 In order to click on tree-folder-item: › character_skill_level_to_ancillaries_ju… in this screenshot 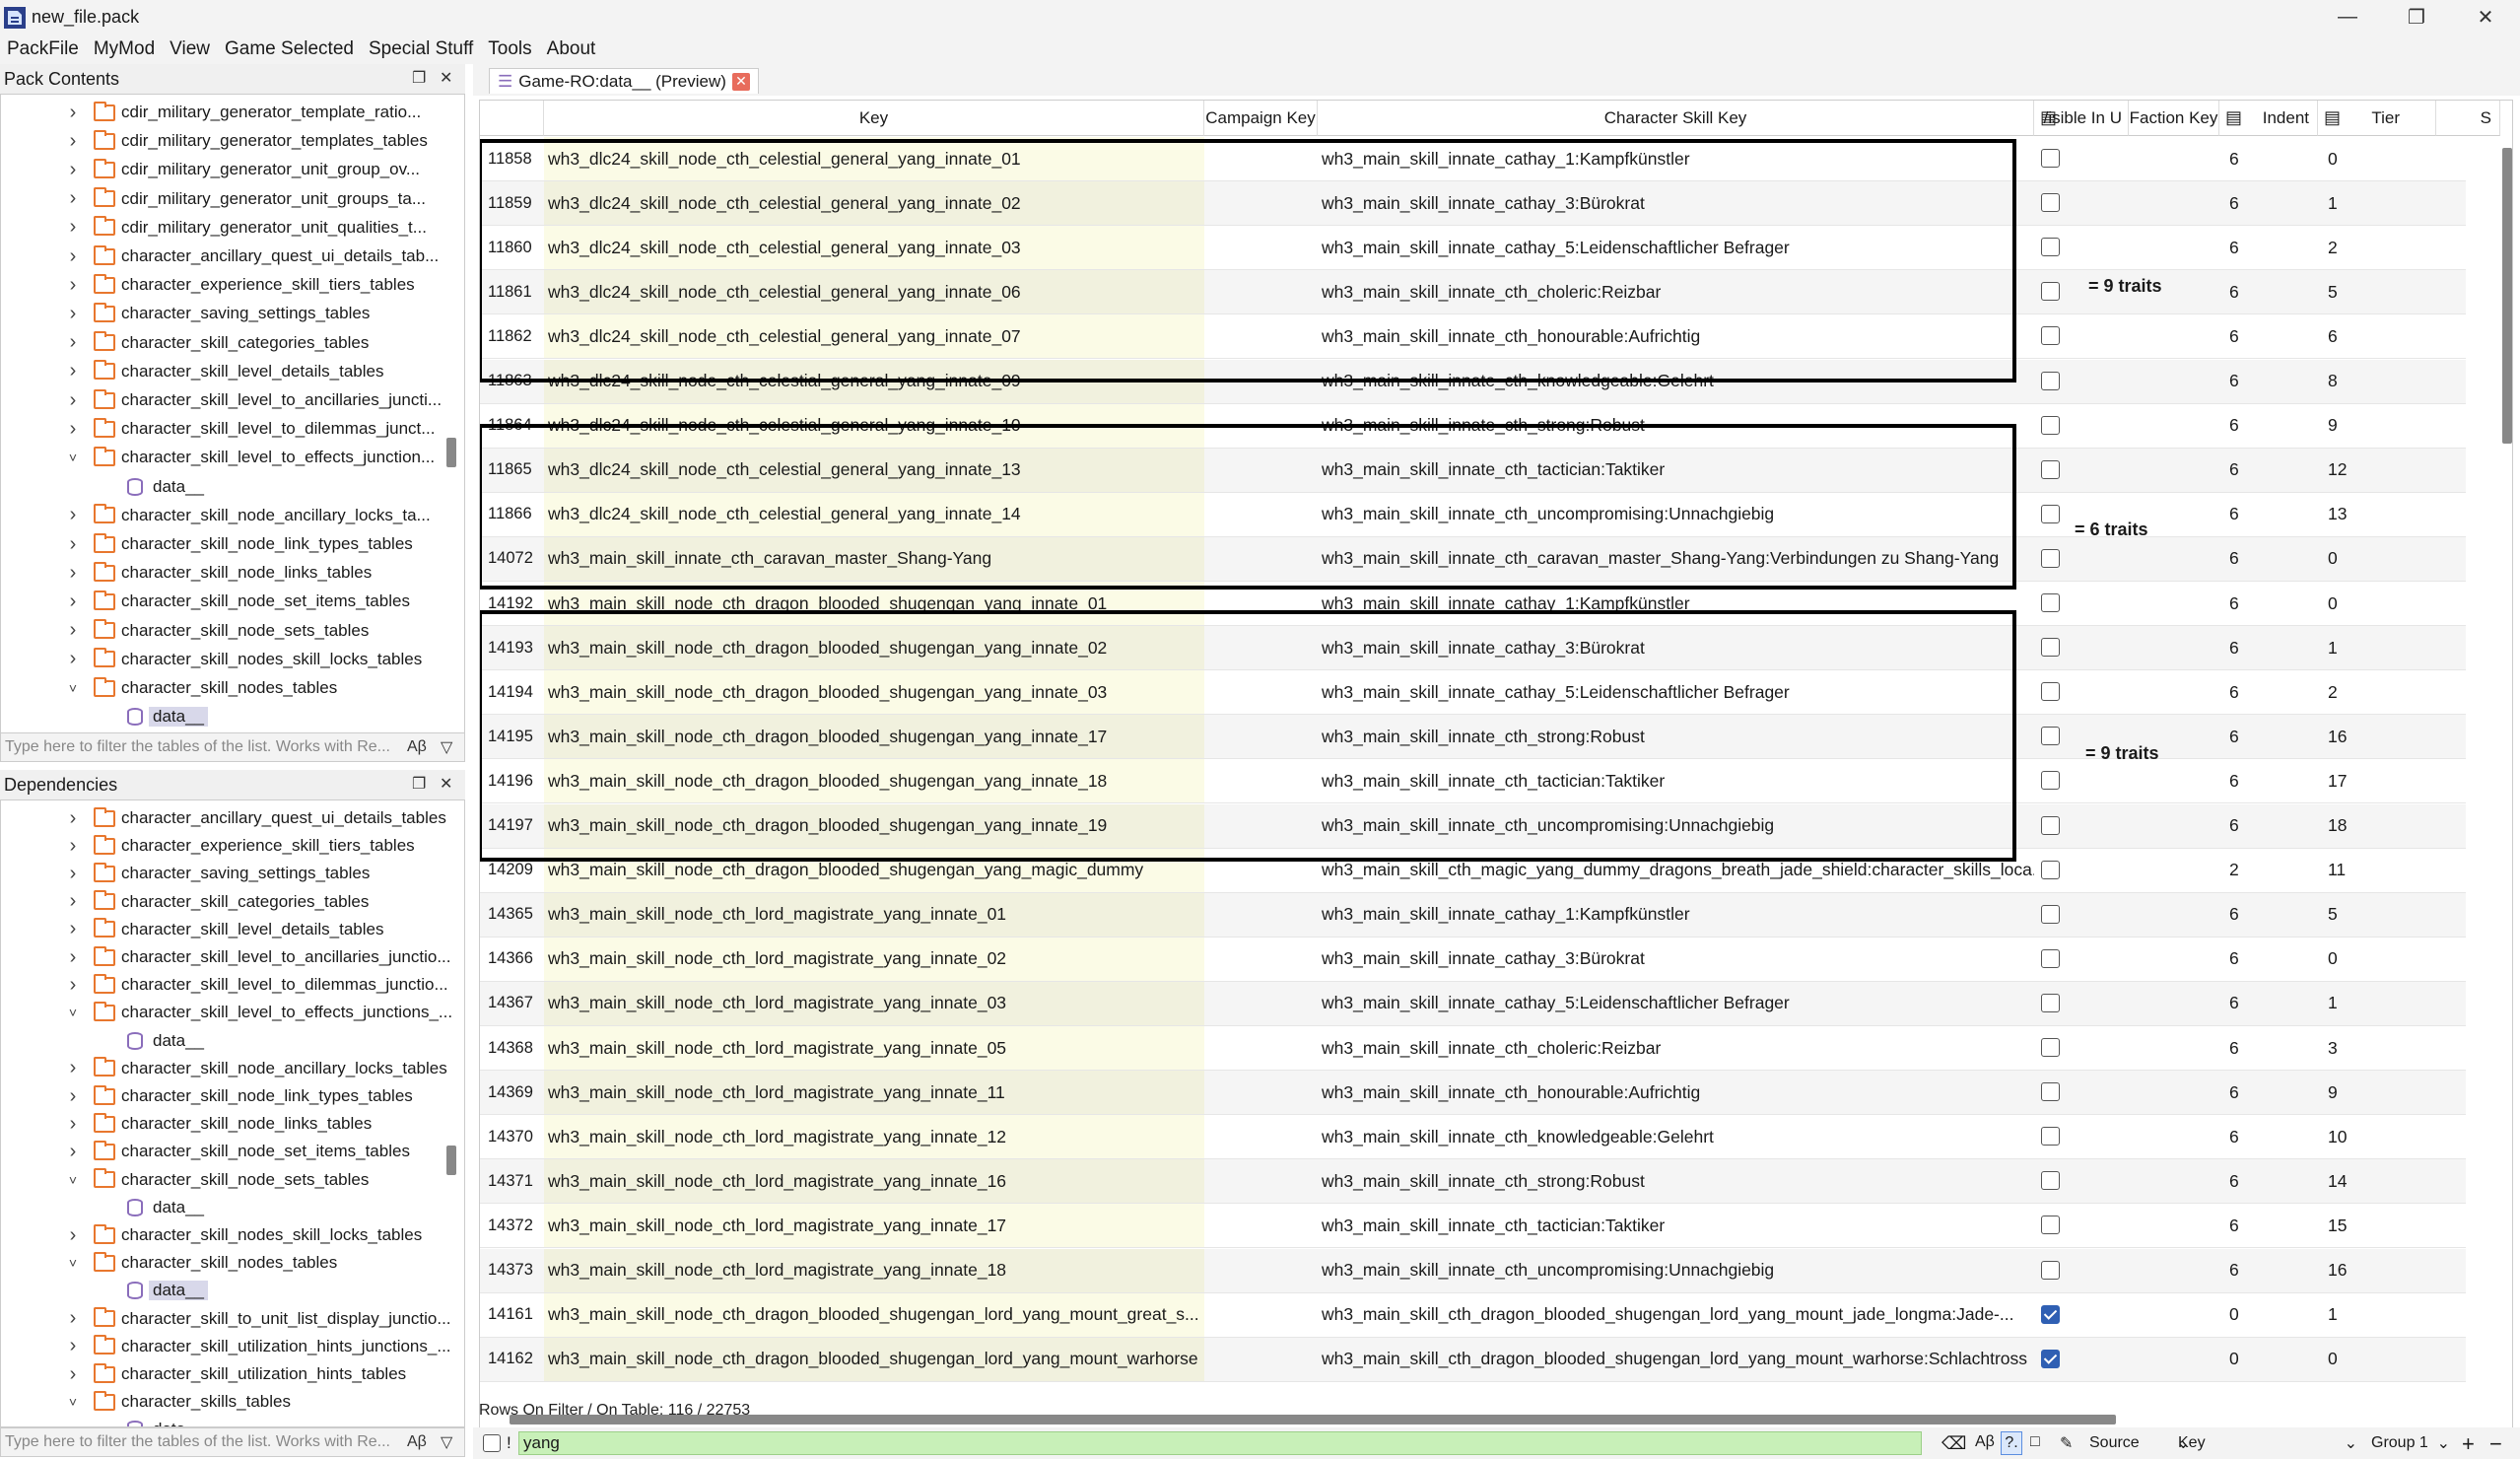, I will do `click(222, 400)`.